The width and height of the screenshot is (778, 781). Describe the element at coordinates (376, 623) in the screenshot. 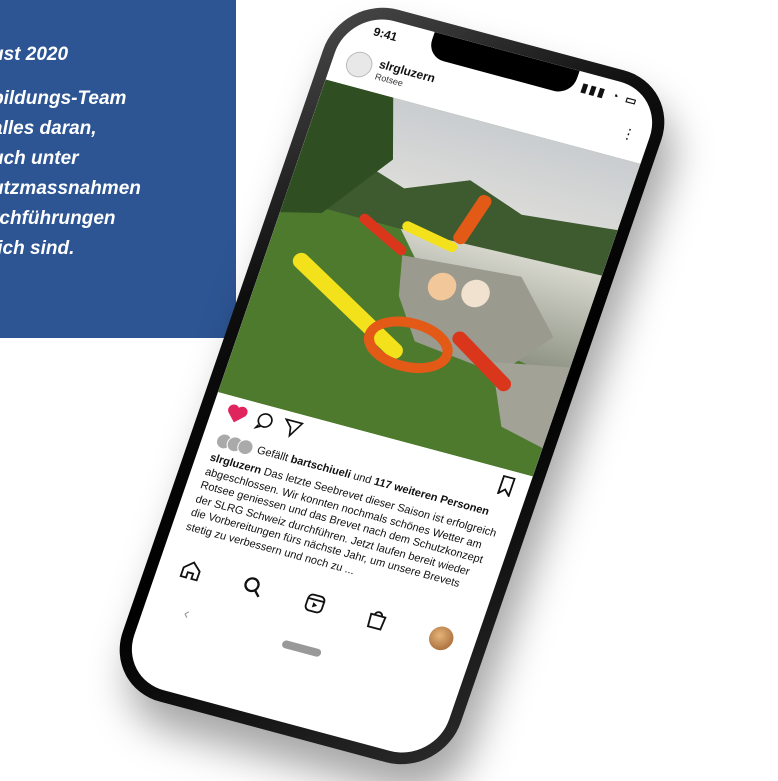

I see `shop-icon` at that location.